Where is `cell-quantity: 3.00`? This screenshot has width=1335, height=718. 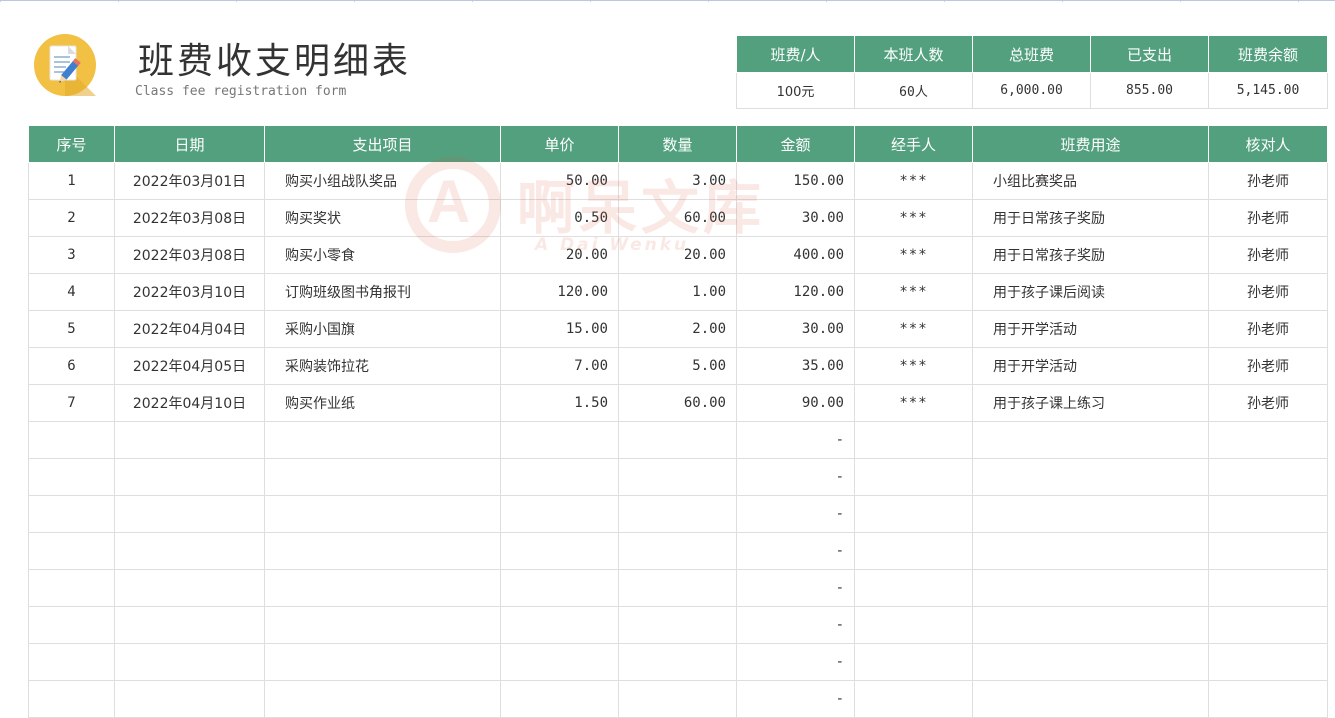
cell-quantity: 3.00 is located at coordinates (677, 181).